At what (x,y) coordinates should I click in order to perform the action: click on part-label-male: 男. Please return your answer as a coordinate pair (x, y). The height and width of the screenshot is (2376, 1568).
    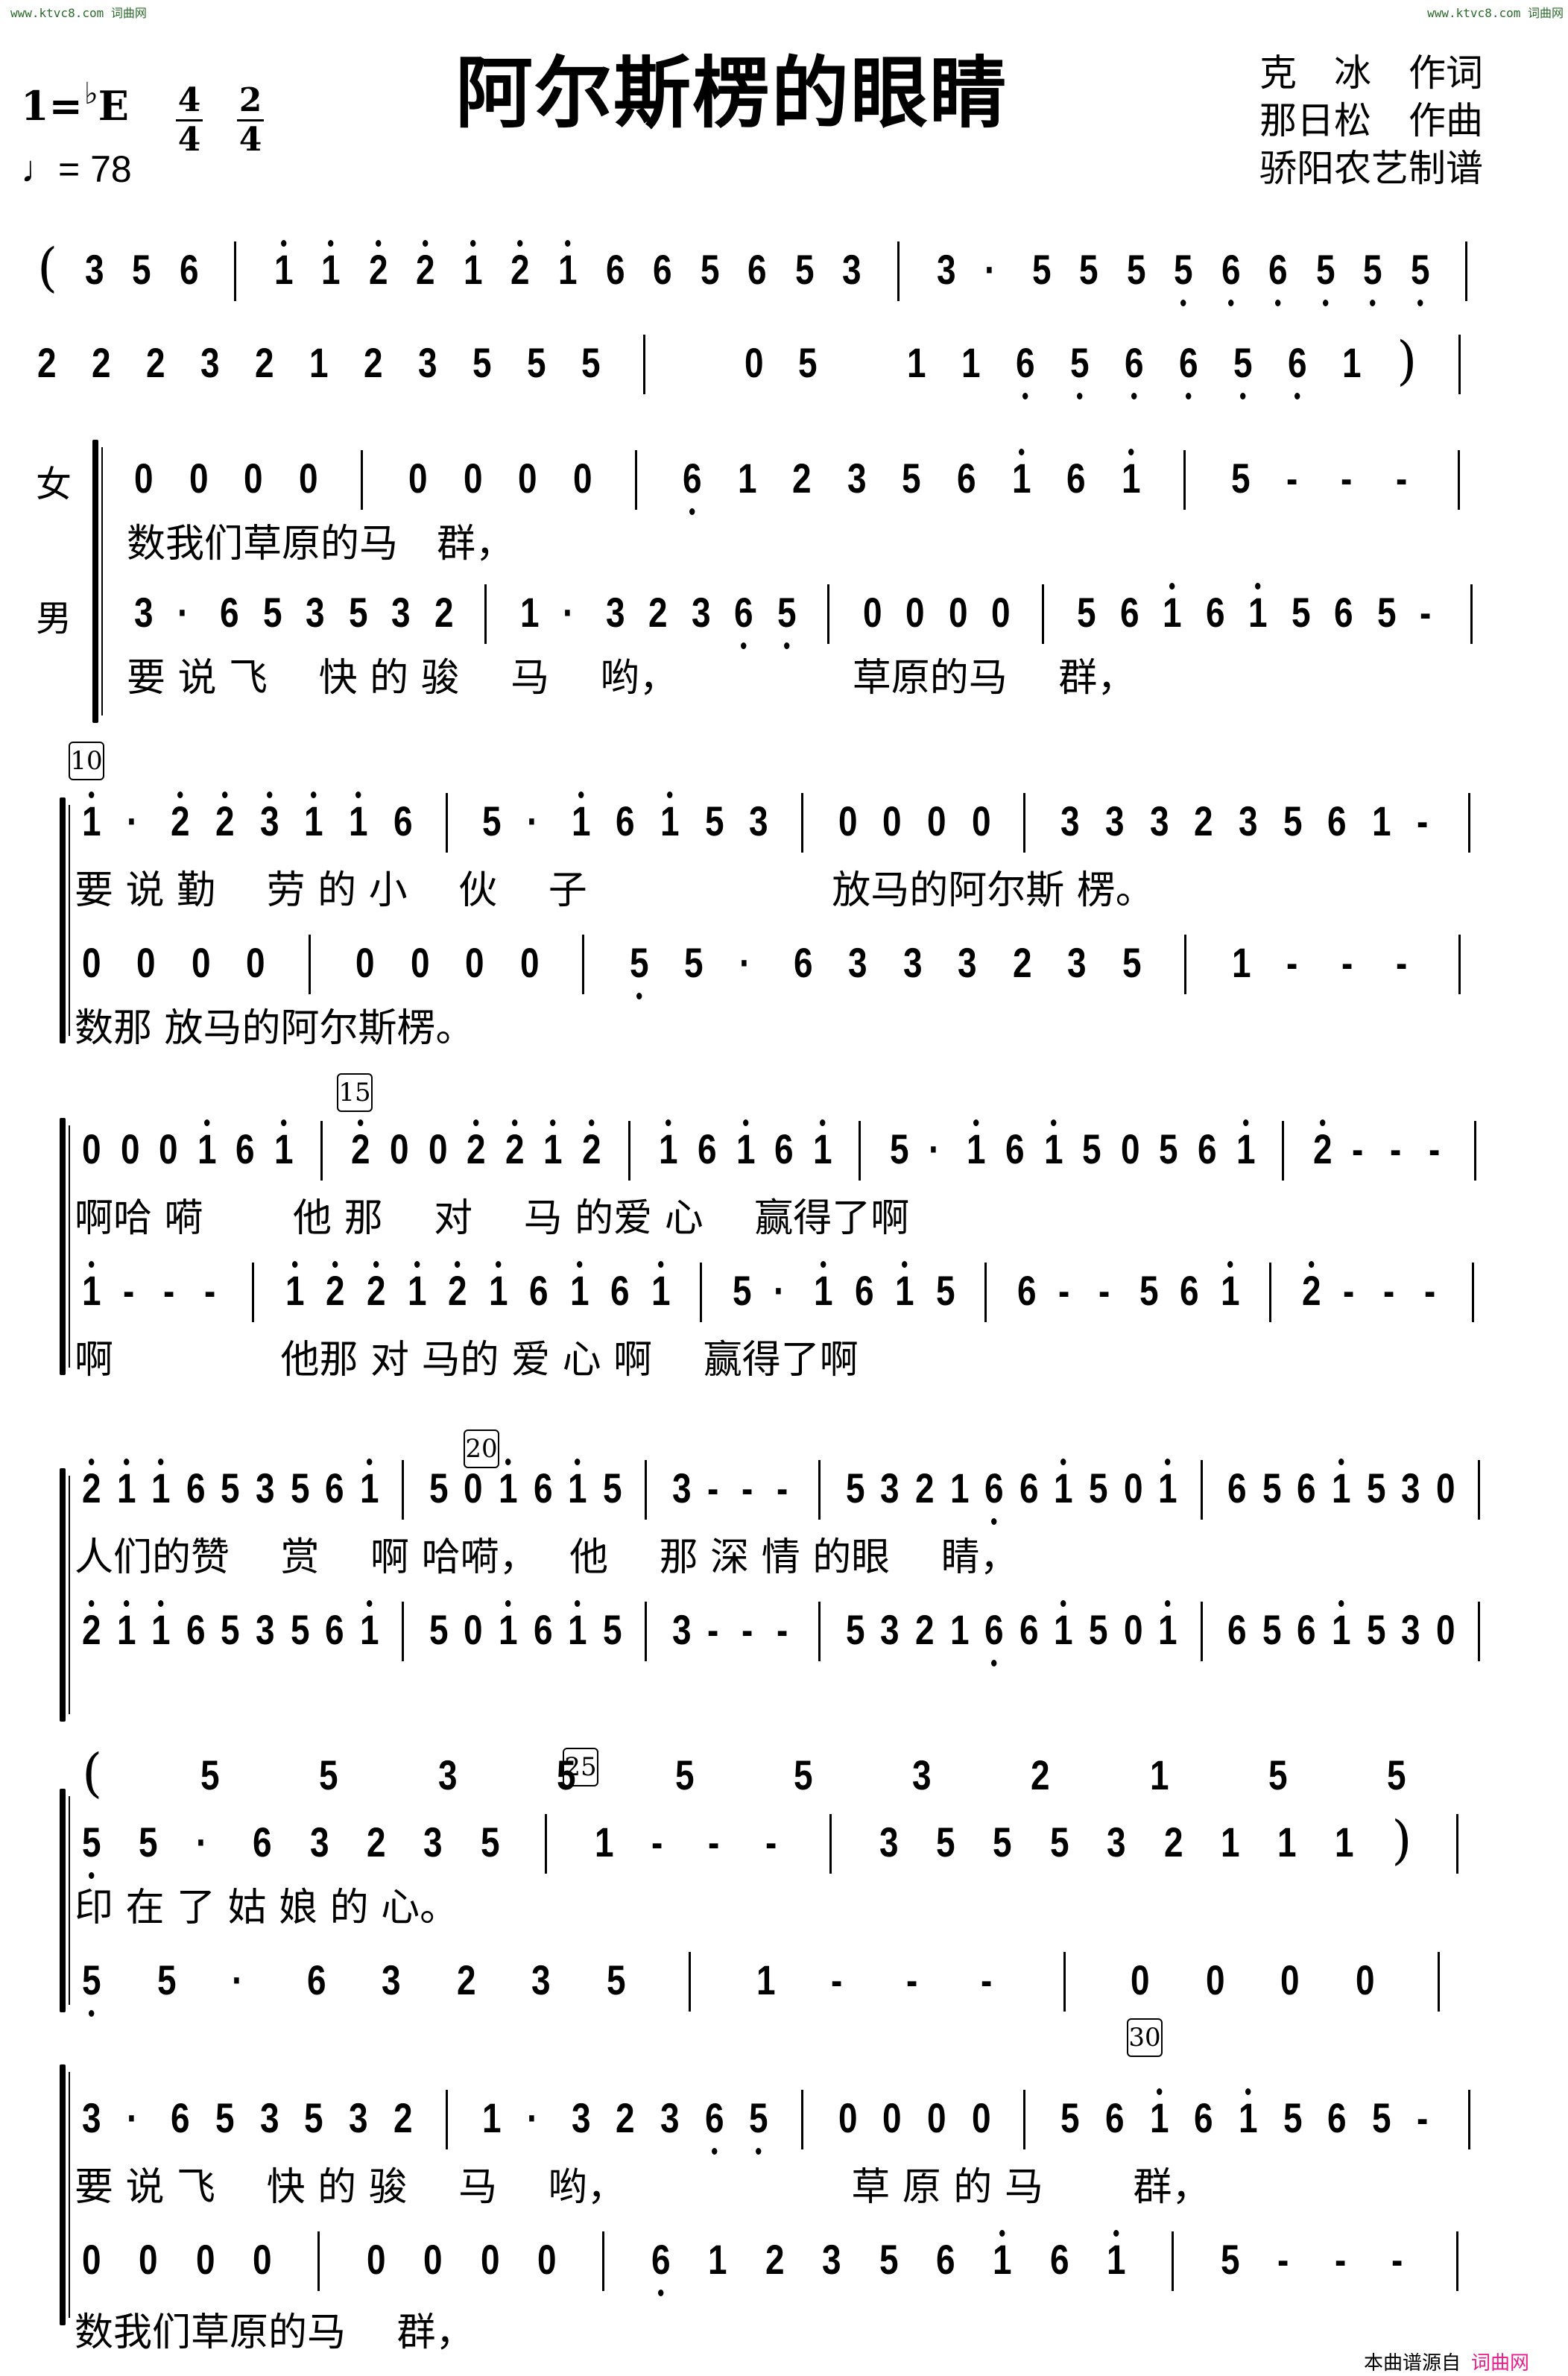
    Looking at the image, I should click on (54, 618).